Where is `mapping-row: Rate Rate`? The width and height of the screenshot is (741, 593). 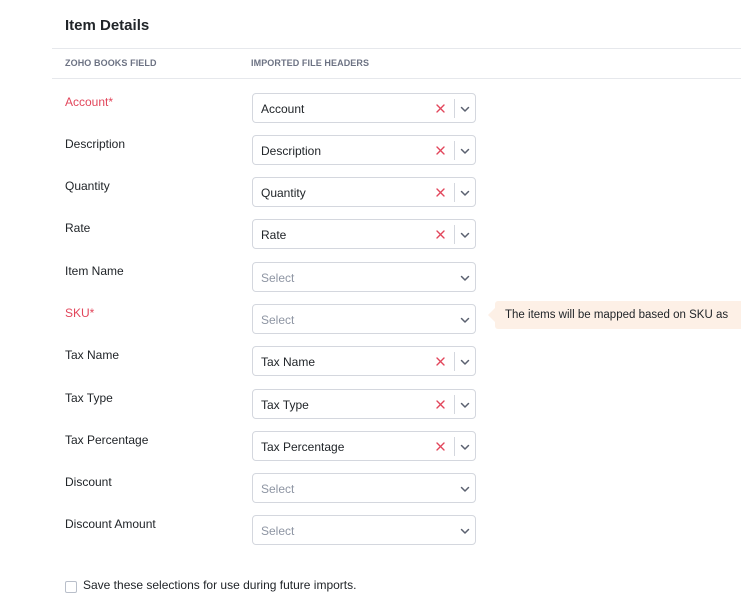
mapping-row: Rate Rate is located at coordinates (370, 235).